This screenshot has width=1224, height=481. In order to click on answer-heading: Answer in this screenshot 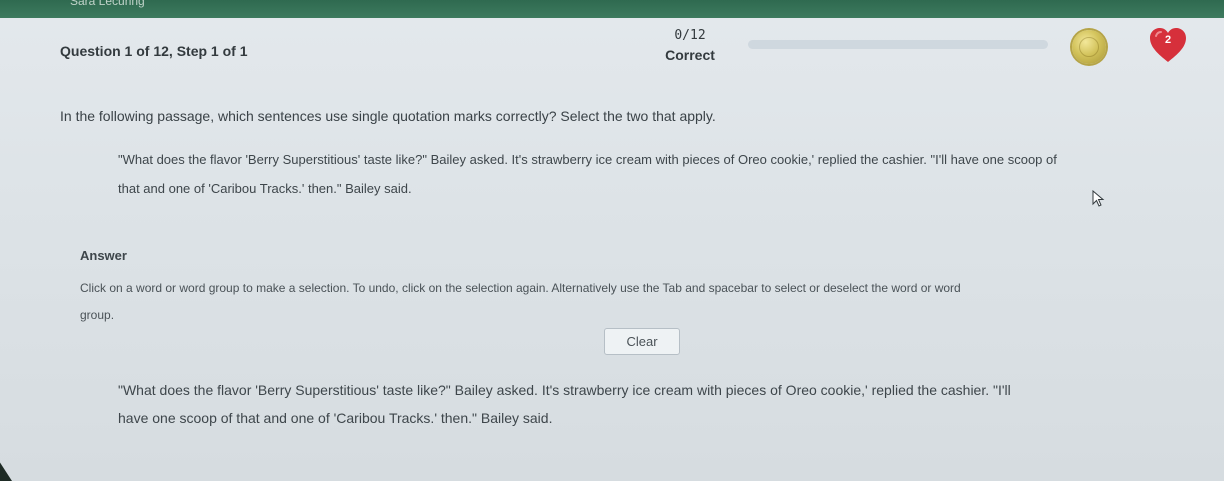, I will do `click(103, 255)`.